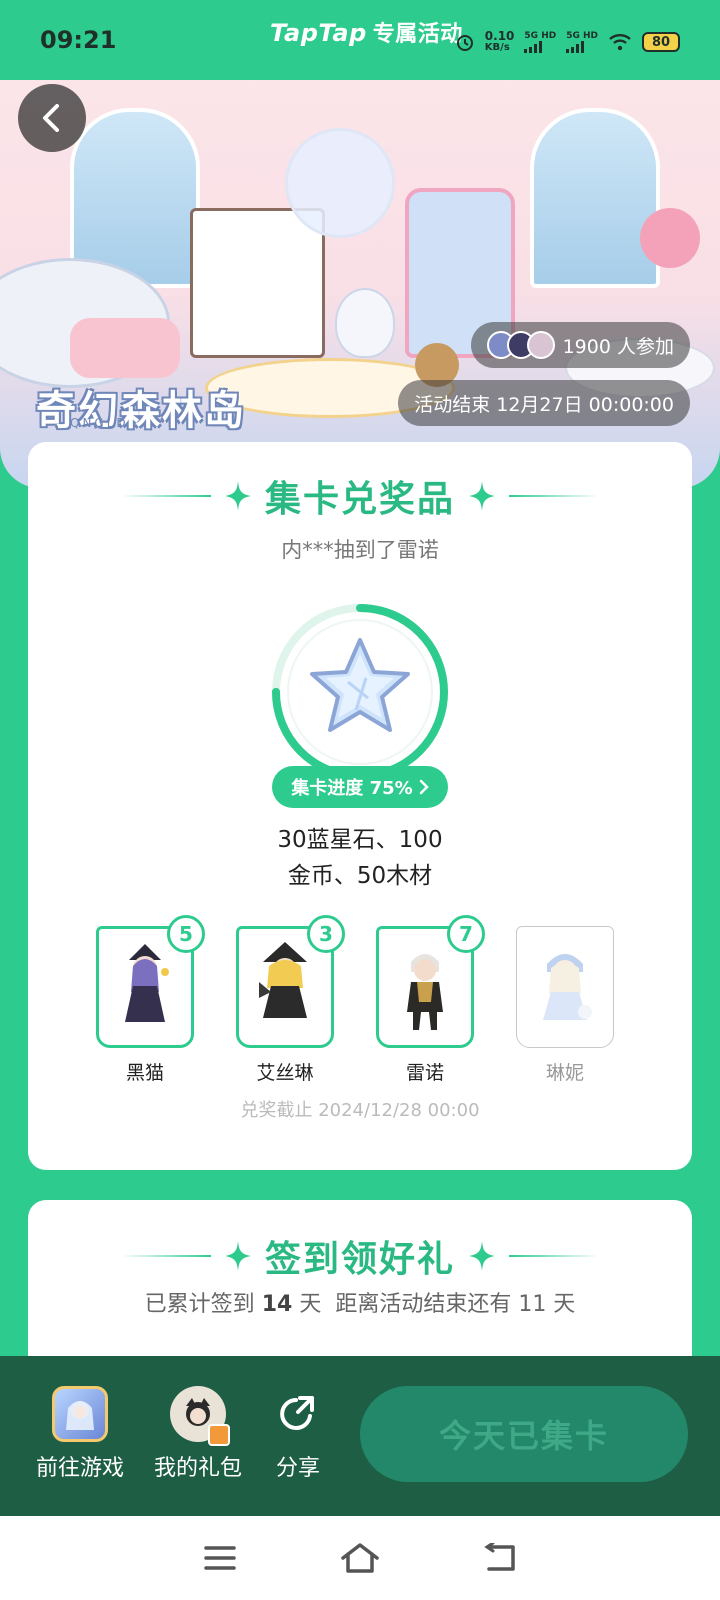  What do you see at coordinates (582, 35) in the screenshot?
I see `sim2-label: 5G HD` at bounding box center [582, 35].